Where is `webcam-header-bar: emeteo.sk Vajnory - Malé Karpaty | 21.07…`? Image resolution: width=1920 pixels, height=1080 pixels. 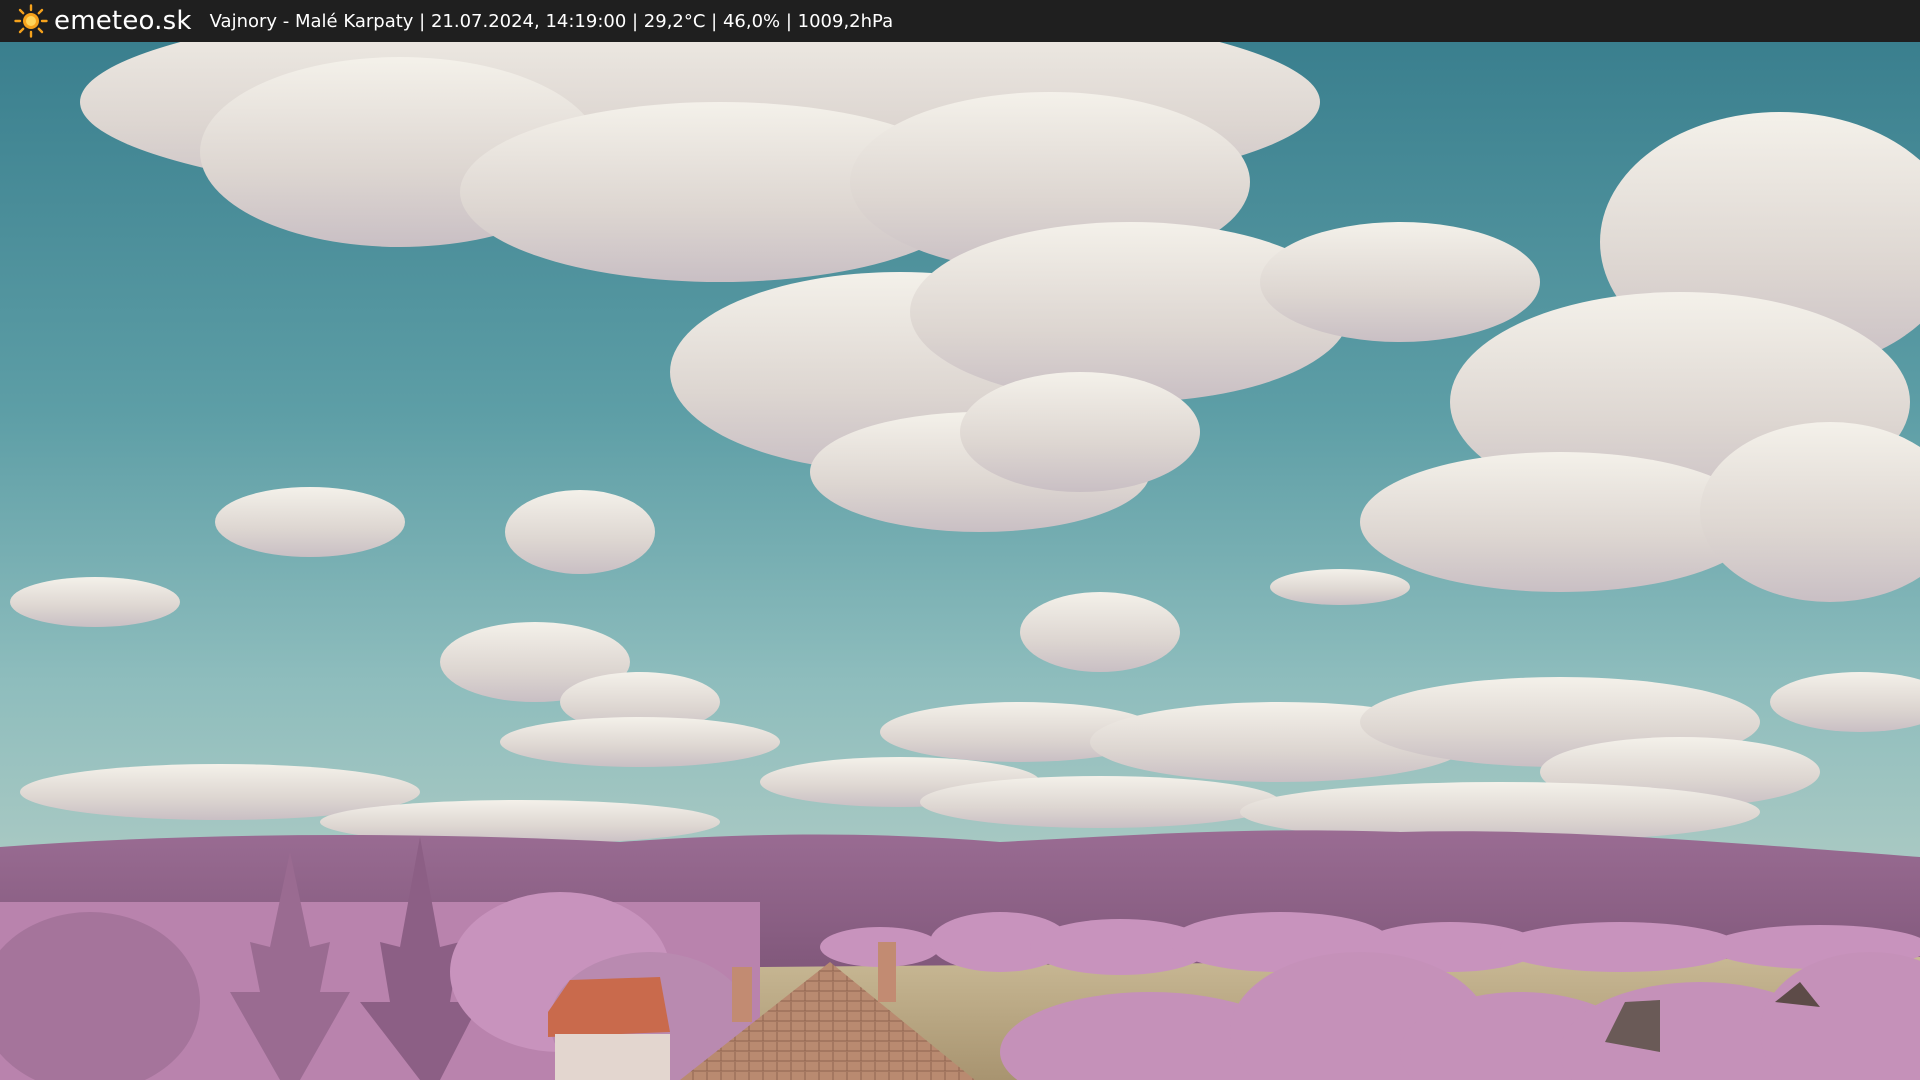
webcam-header-bar: emeteo.sk Vajnory - Malé Karpaty | 21.07… is located at coordinates (960, 21).